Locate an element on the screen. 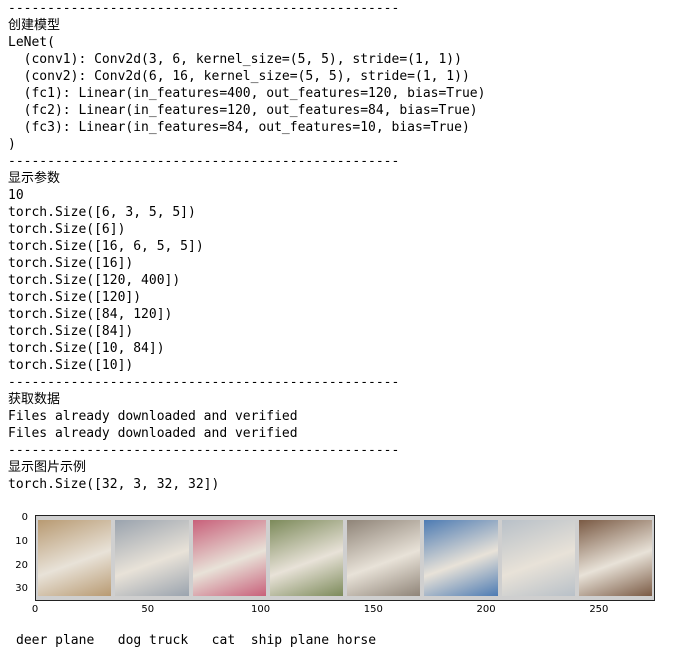  image-tile-ship is located at coordinates (461, 558).